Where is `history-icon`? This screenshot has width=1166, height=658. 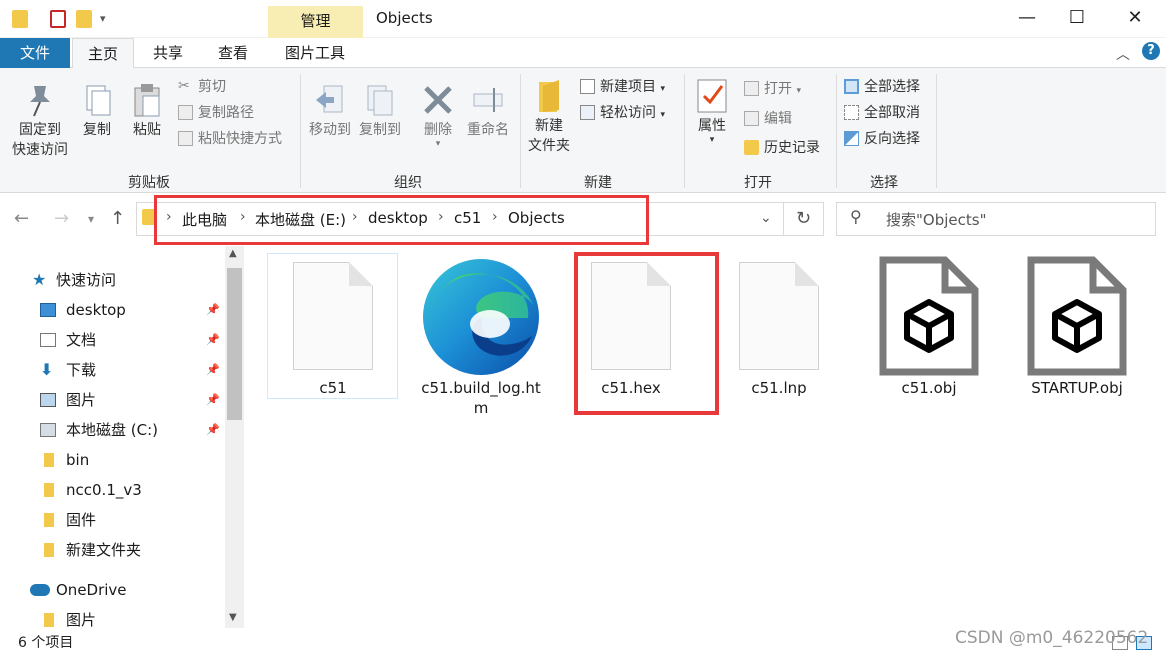
history-icon is located at coordinates (751, 147).